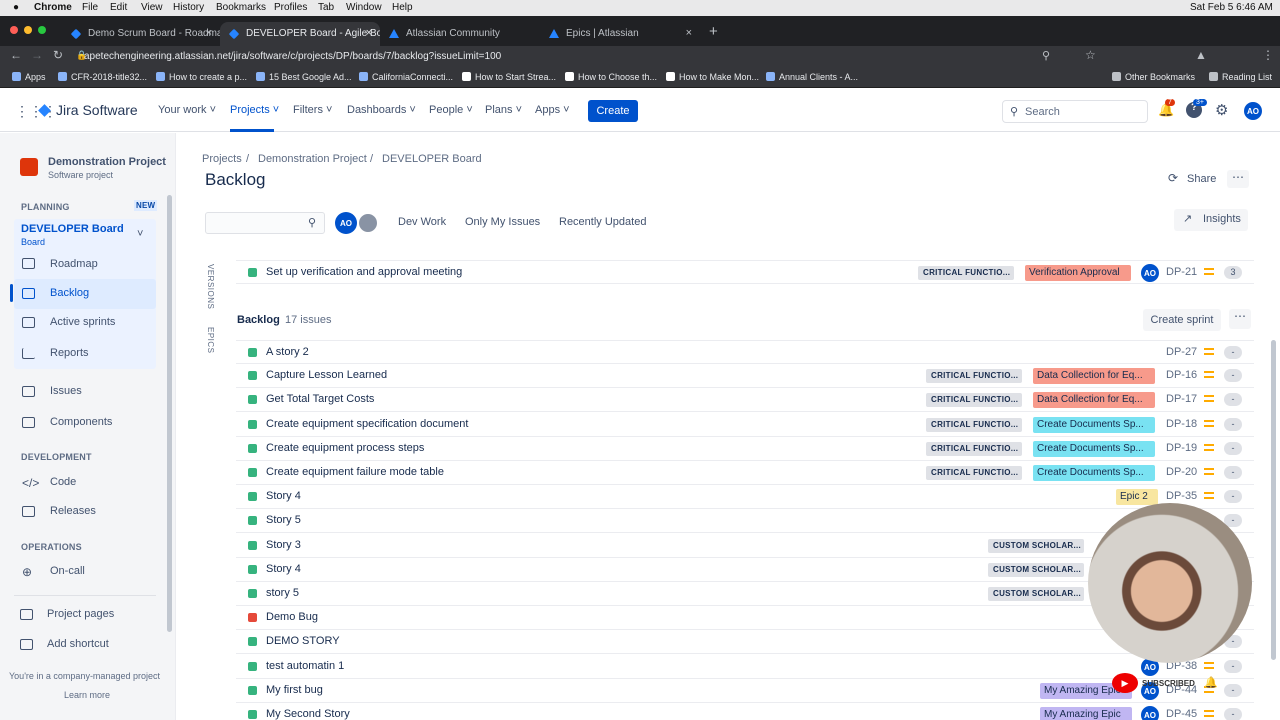 The height and width of the screenshot is (720, 1280). I want to click on issue-key: DP-16, so click(1181, 375).